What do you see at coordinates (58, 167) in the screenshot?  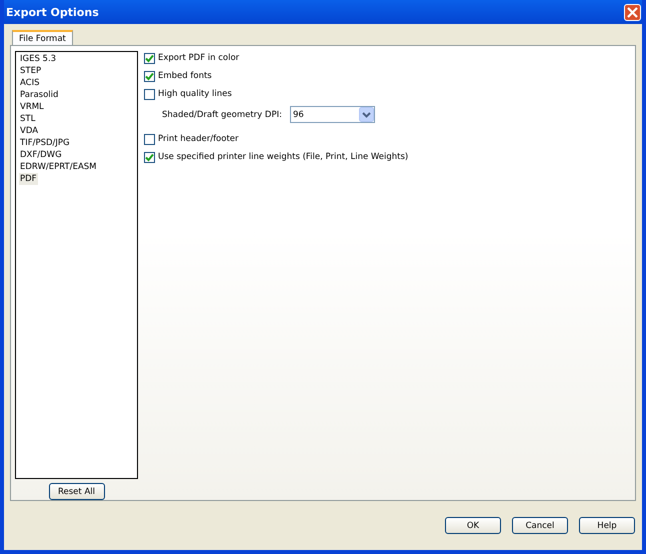 I see `format-item: EDRW/EPRT/EASM` at bounding box center [58, 167].